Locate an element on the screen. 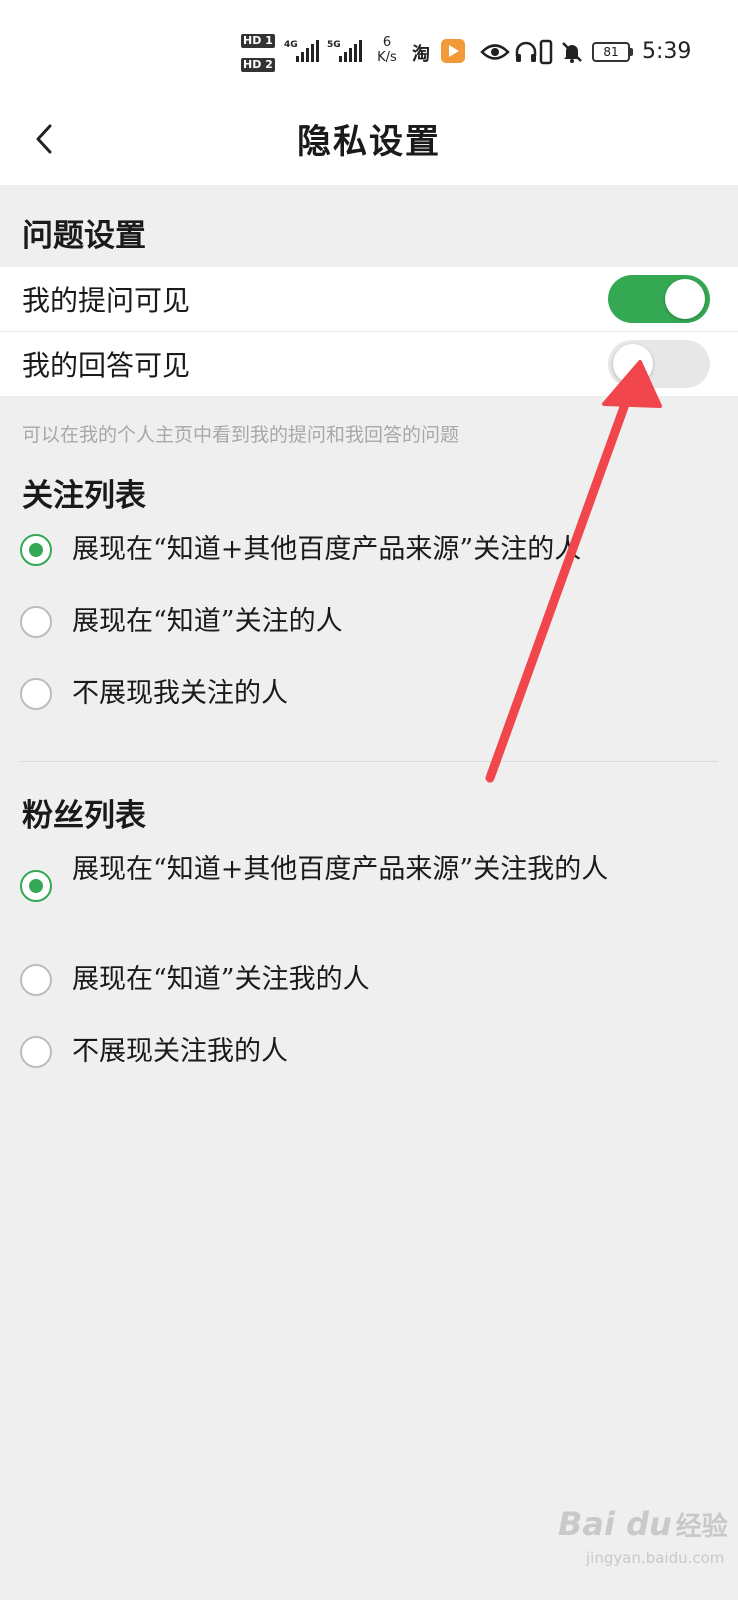 This screenshot has width=738, height=1600. fans-option-label: 不展现关注我的人 is located at coordinates (180, 1051).